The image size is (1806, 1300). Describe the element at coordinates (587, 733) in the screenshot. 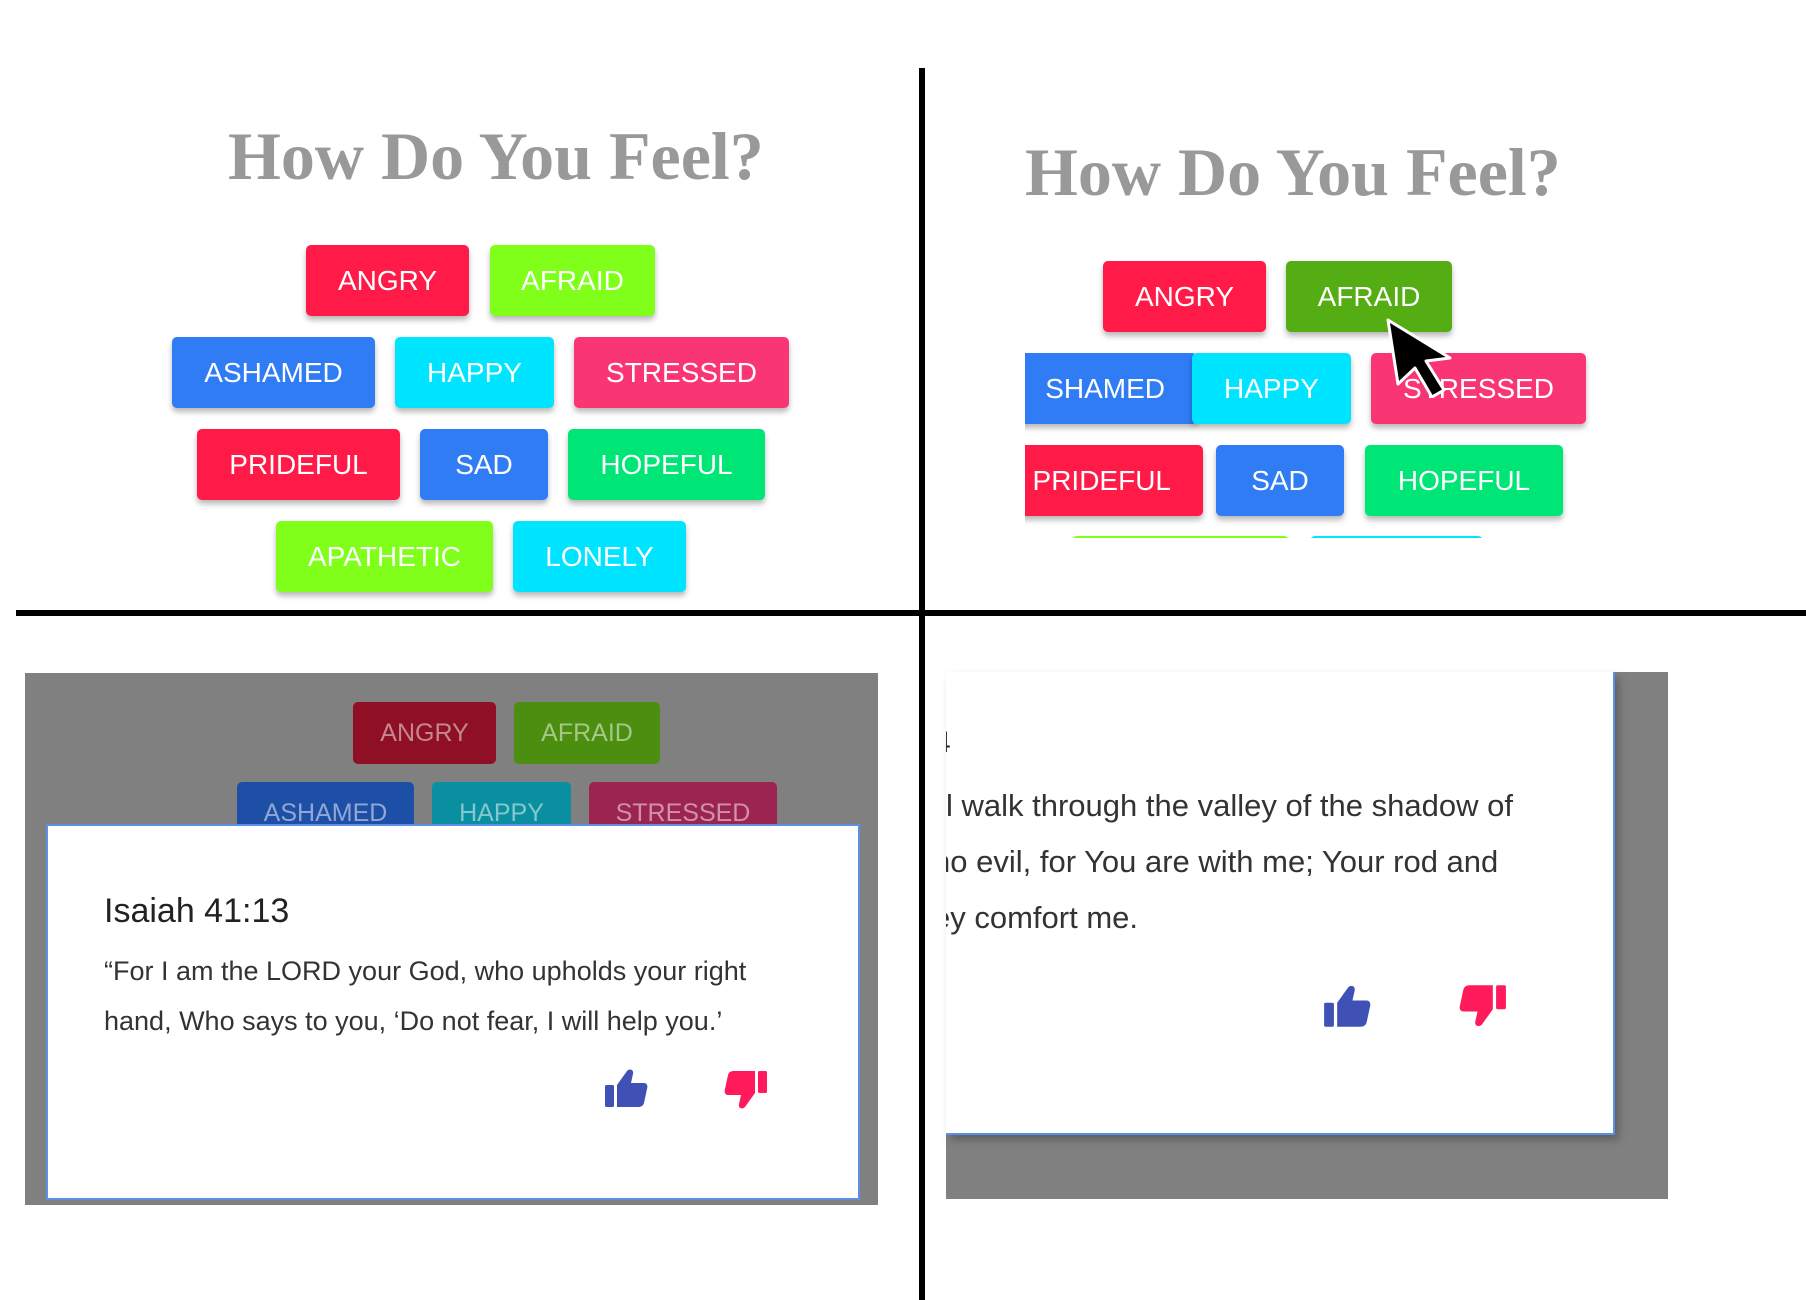

I see `emotion-button-afraid-dimmed: AFRAID` at that location.